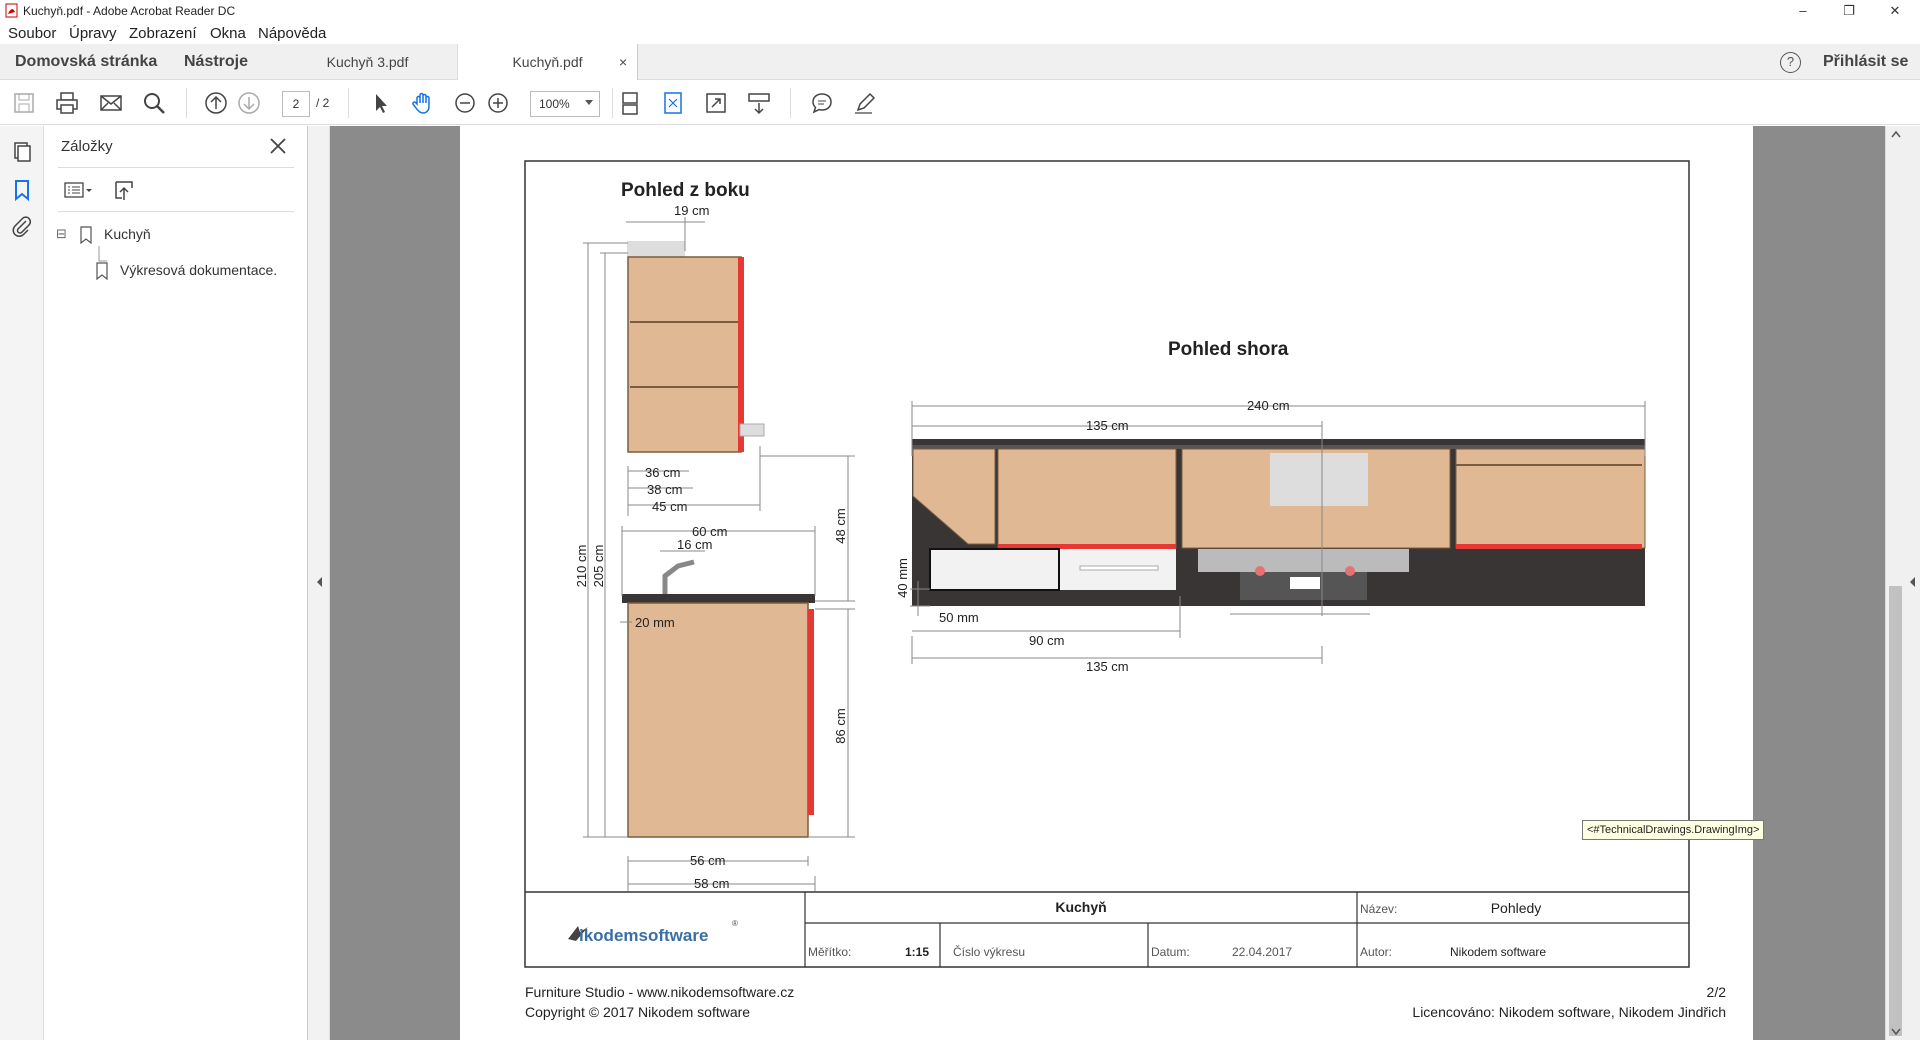 This screenshot has height=1040, width=1920. Describe the element at coordinates (840, 725) in the screenshot. I see `dim-86cm: 86 cm` at that location.